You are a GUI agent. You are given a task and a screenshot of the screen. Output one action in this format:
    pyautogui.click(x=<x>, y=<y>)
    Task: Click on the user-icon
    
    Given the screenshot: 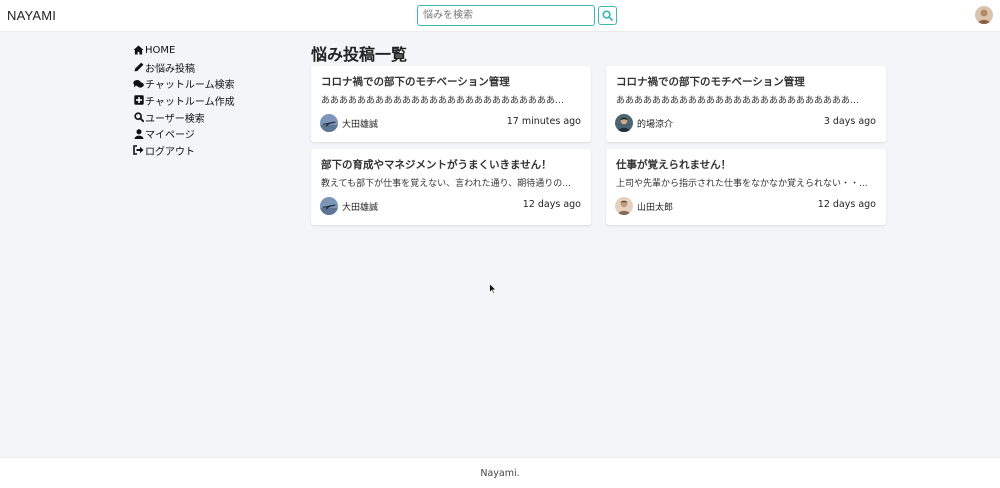 What is the action you would take?
    pyautogui.click(x=138, y=133)
    